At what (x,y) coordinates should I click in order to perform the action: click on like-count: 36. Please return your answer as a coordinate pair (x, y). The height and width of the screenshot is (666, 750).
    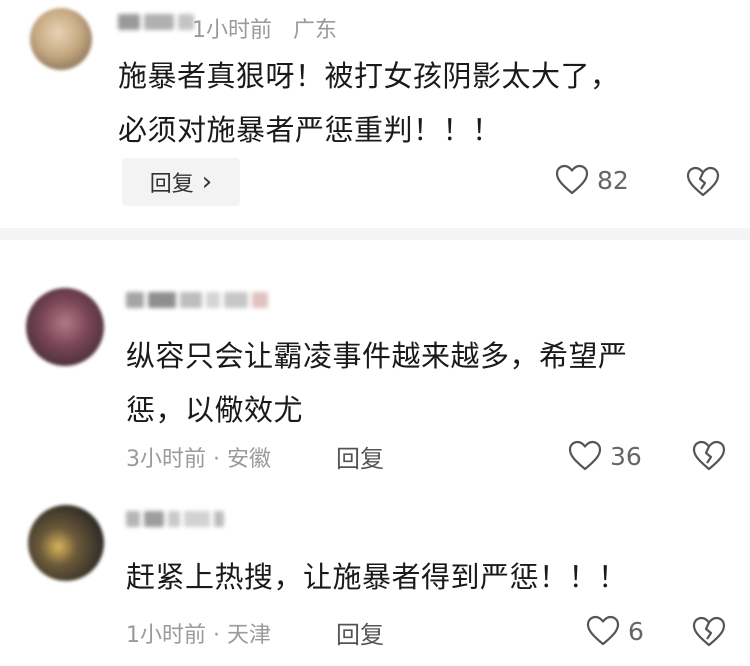
    Looking at the image, I should click on (626, 456).